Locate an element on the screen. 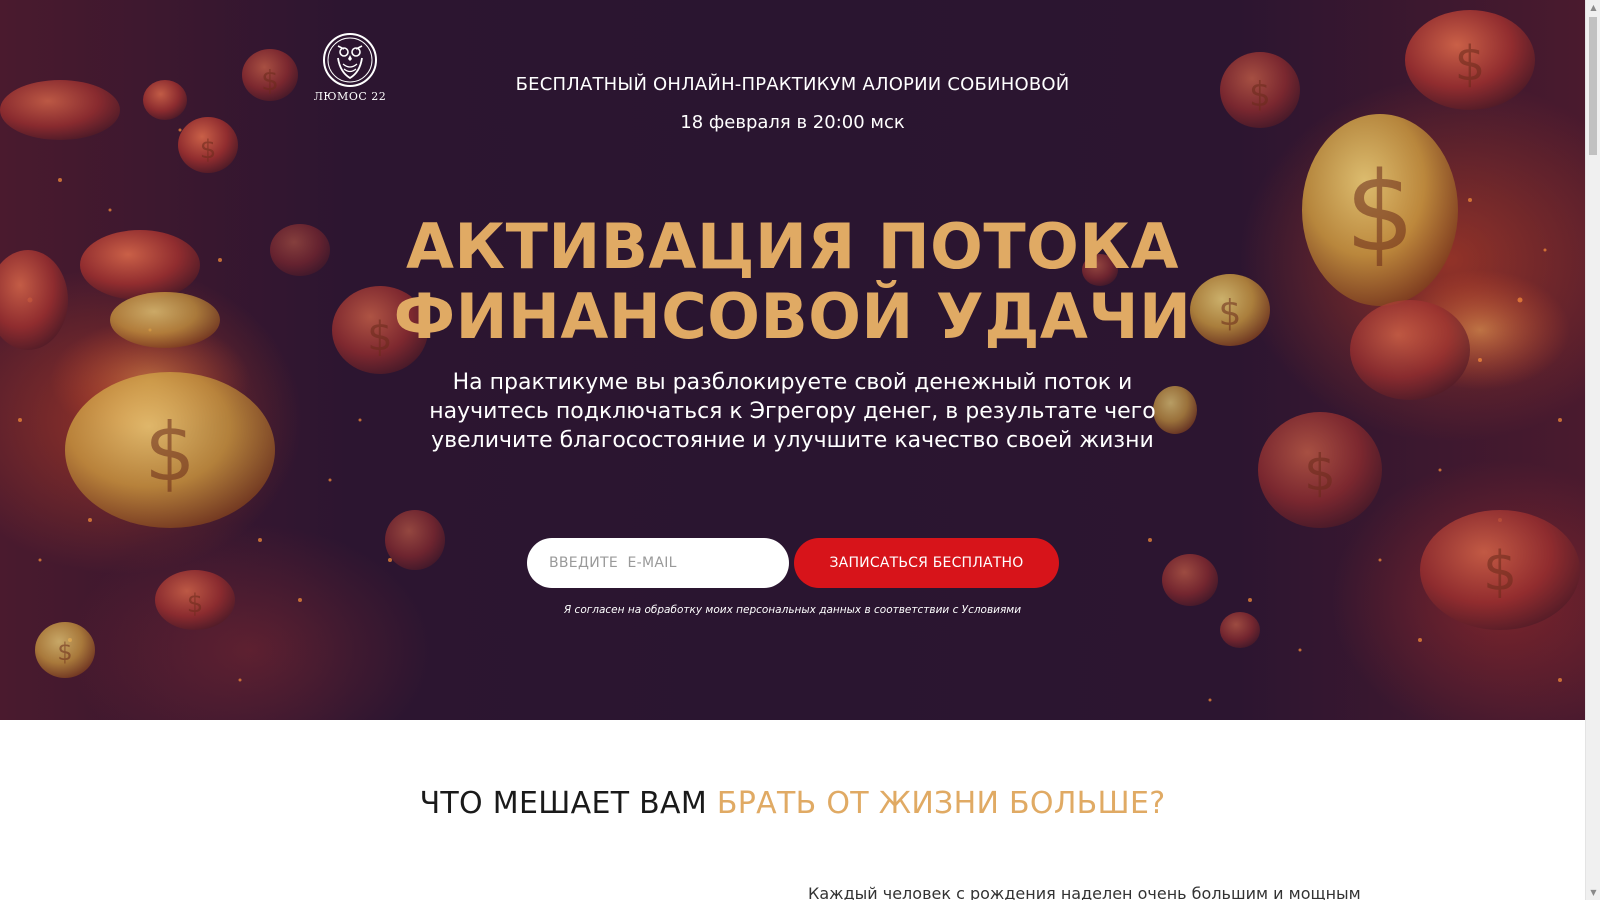  headline-line-1: АКТИВАЦИЯ ПОТОКА is located at coordinates (792, 246).